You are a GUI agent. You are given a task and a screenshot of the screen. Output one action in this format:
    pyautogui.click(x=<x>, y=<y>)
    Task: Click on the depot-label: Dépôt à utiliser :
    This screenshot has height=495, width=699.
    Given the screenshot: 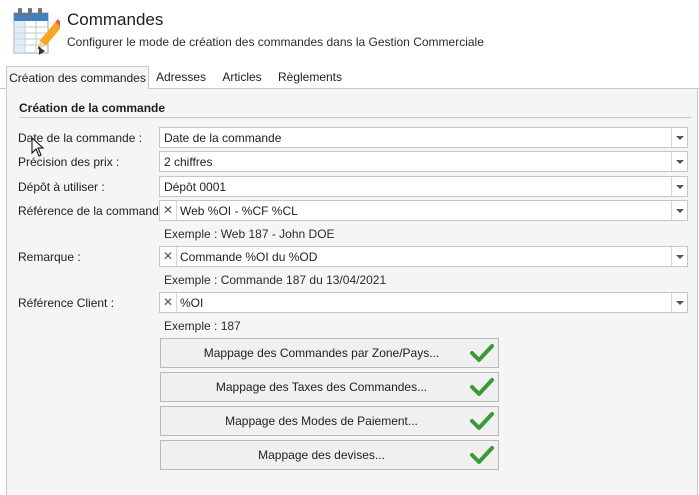 What is the action you would take?
    pyautogui.click(x=61, y=187)
    